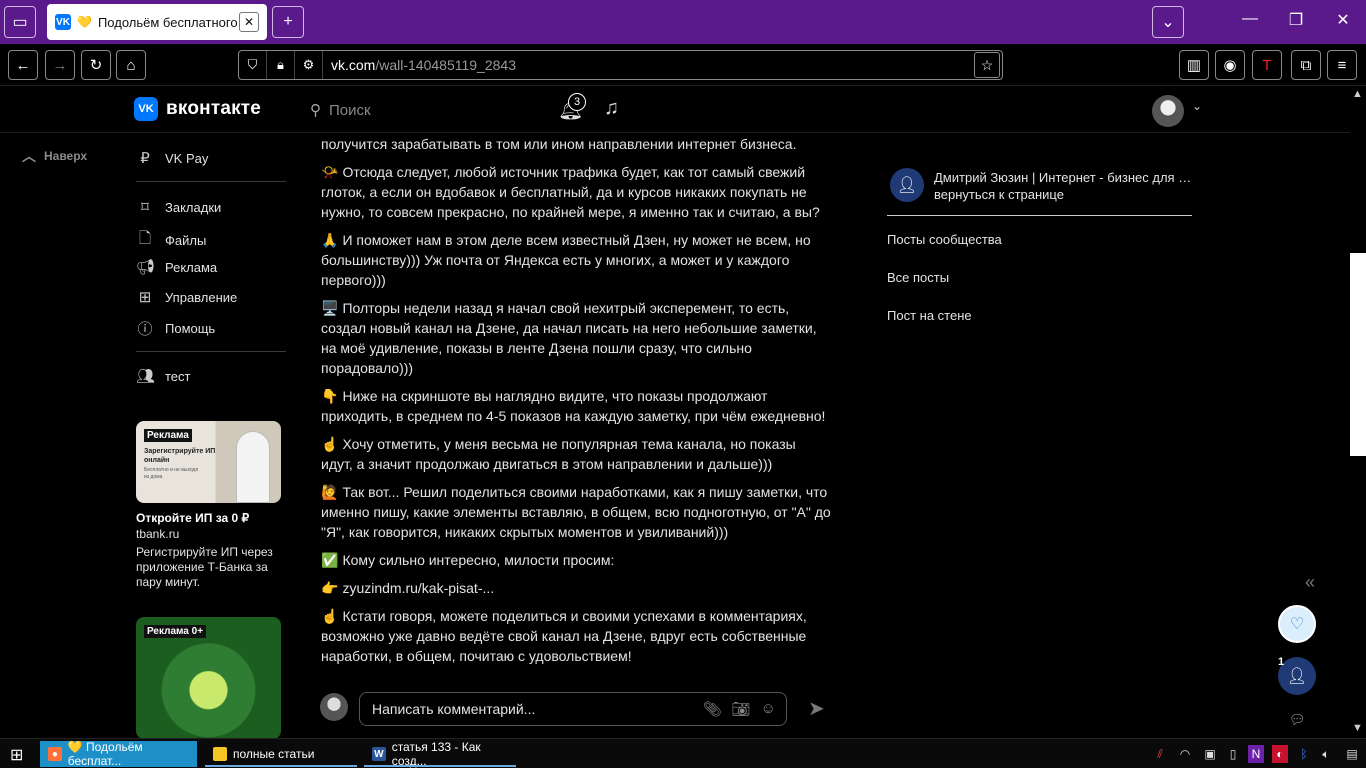  Describe the element at coordinates (178, 376) in the screenshot. I see `sidebar-item-label: тест` at that location.